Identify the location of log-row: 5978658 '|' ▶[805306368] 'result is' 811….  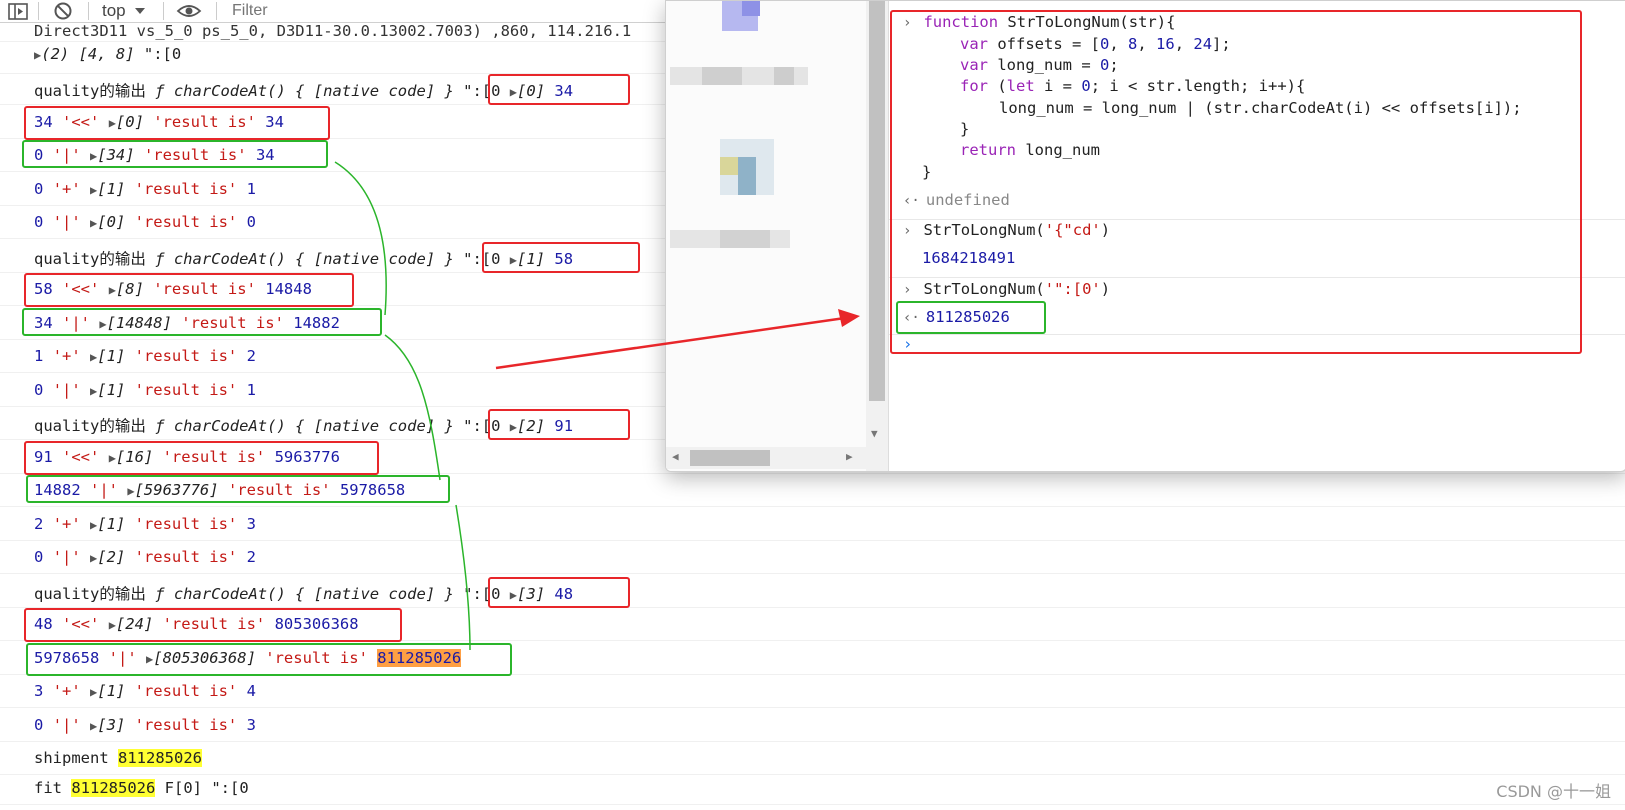
(812, 659).